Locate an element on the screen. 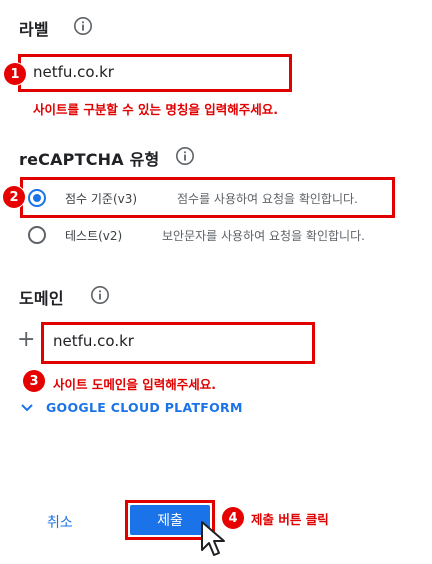  domain-hint: 사이트 도메인을 입력해주세요. is located at coordinates (134, 384).